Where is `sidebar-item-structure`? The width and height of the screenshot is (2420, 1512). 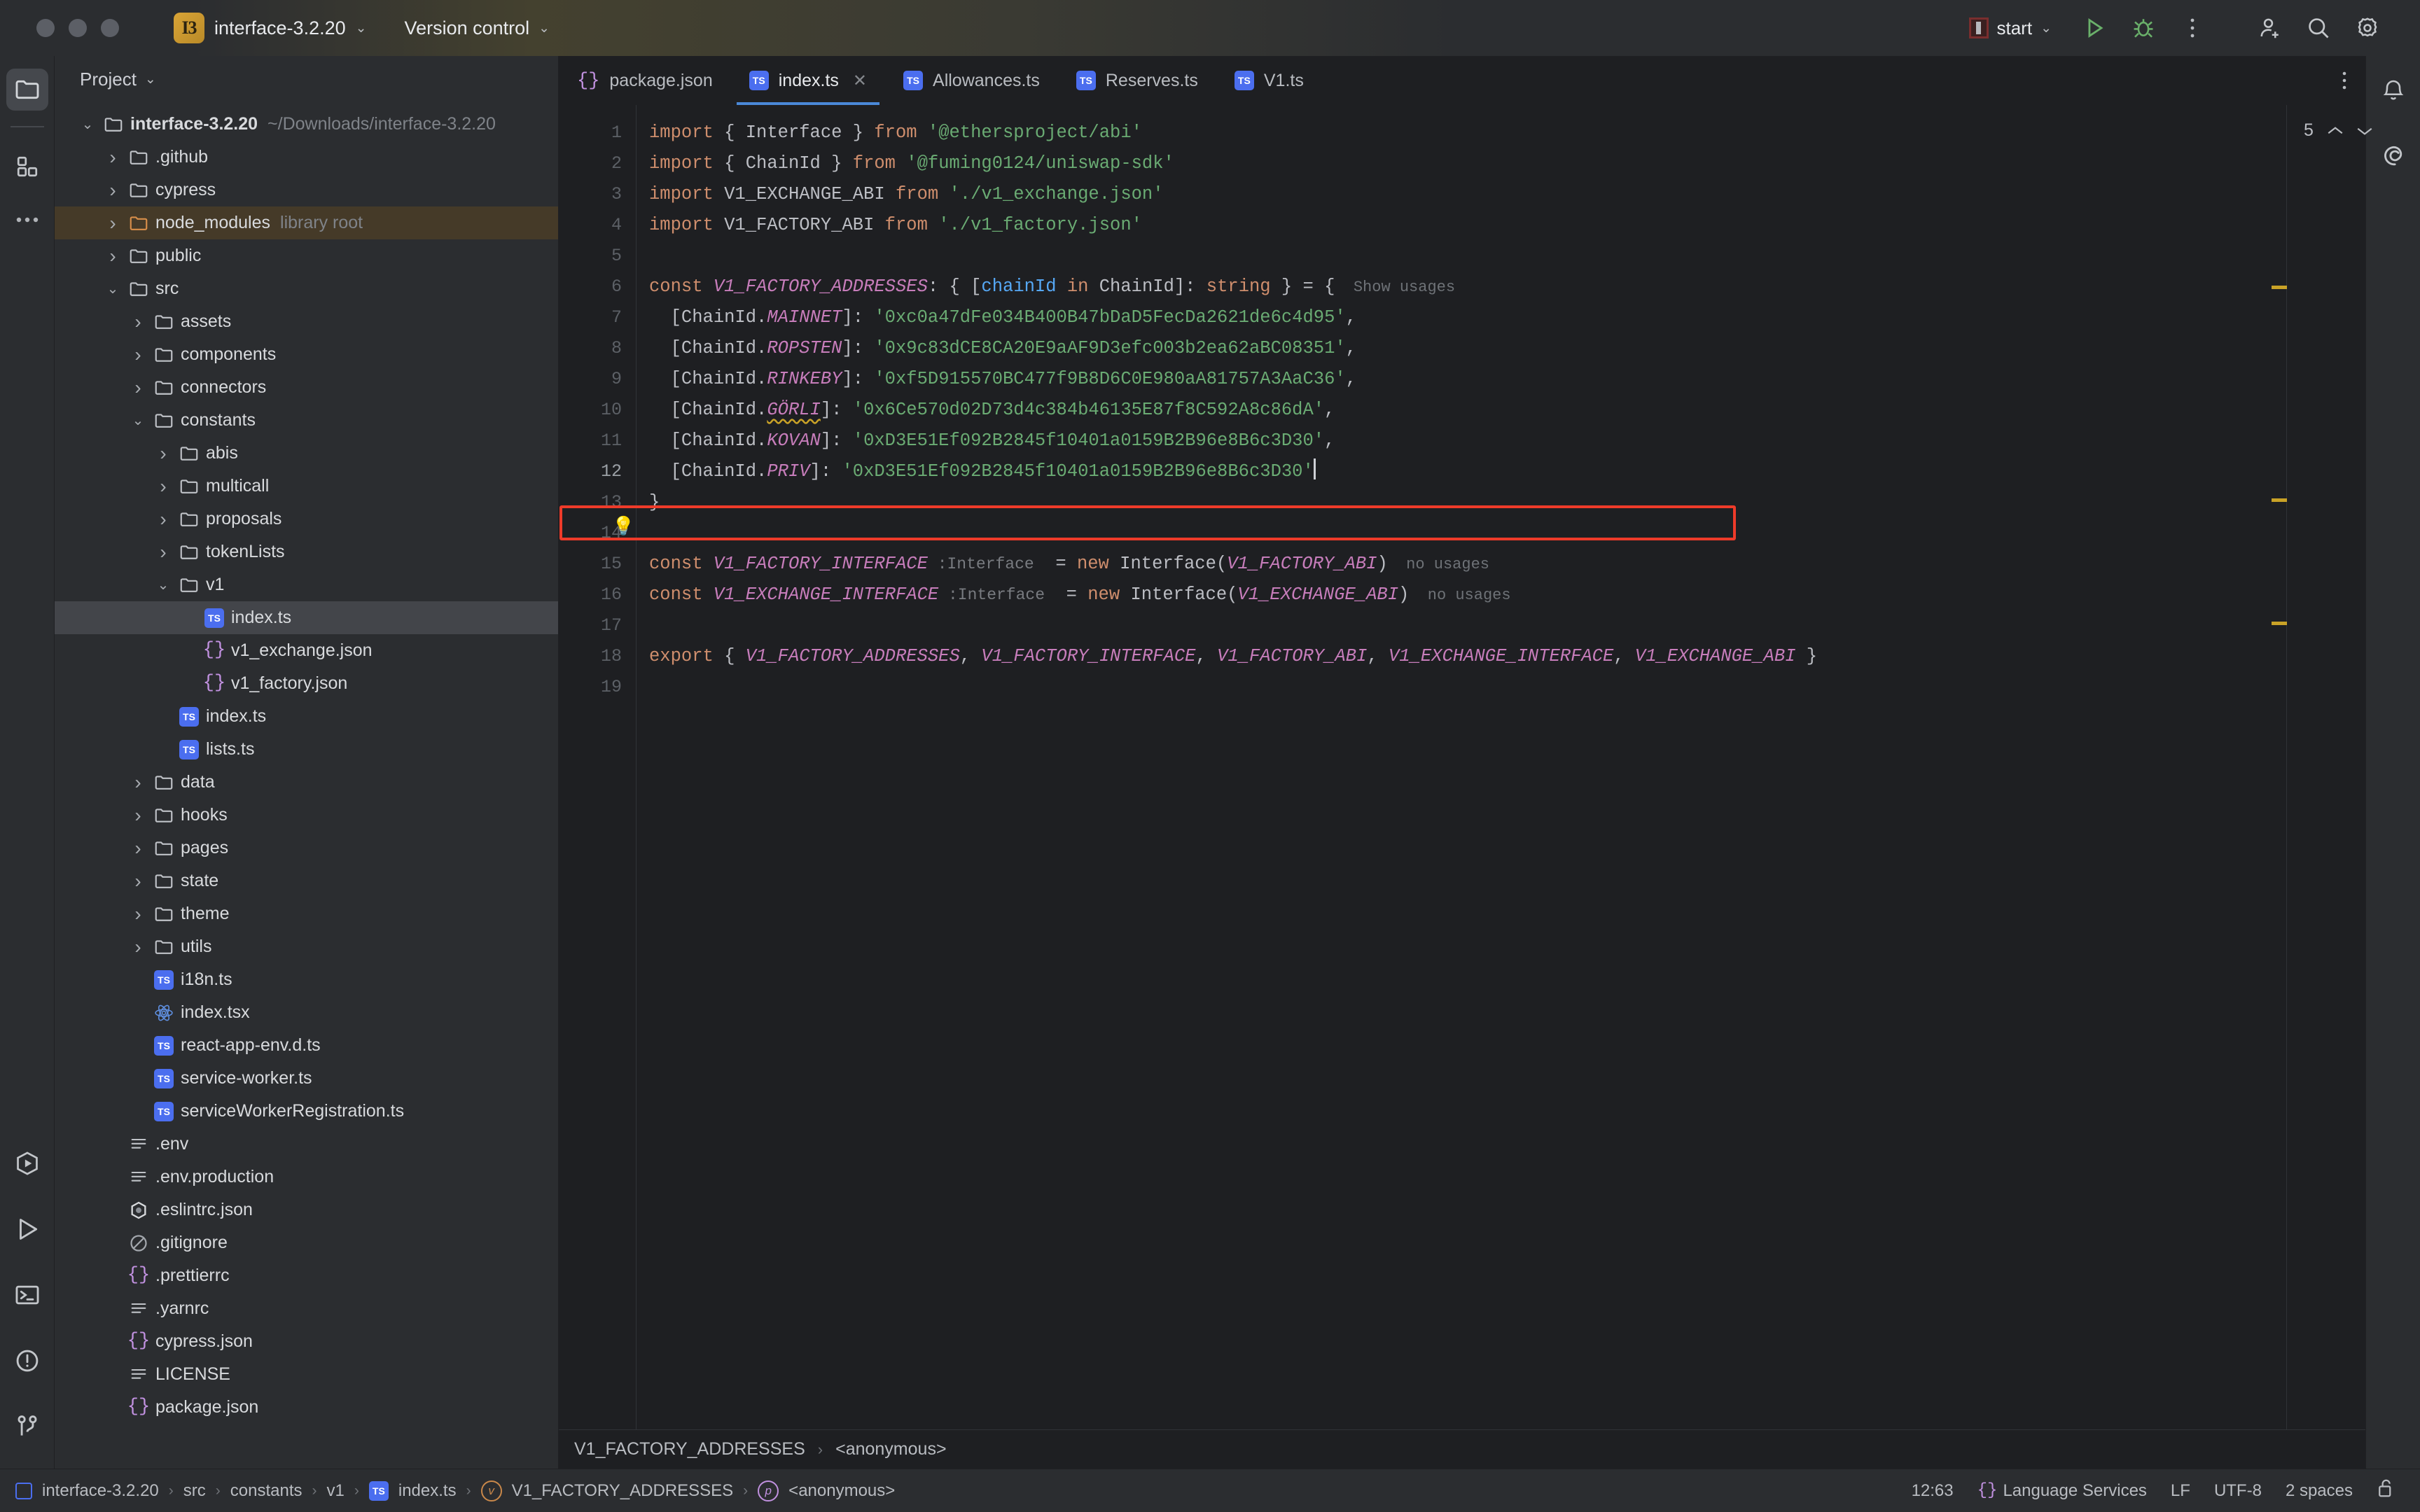 sidebar-item-structure is located at coordinates (27, 167).